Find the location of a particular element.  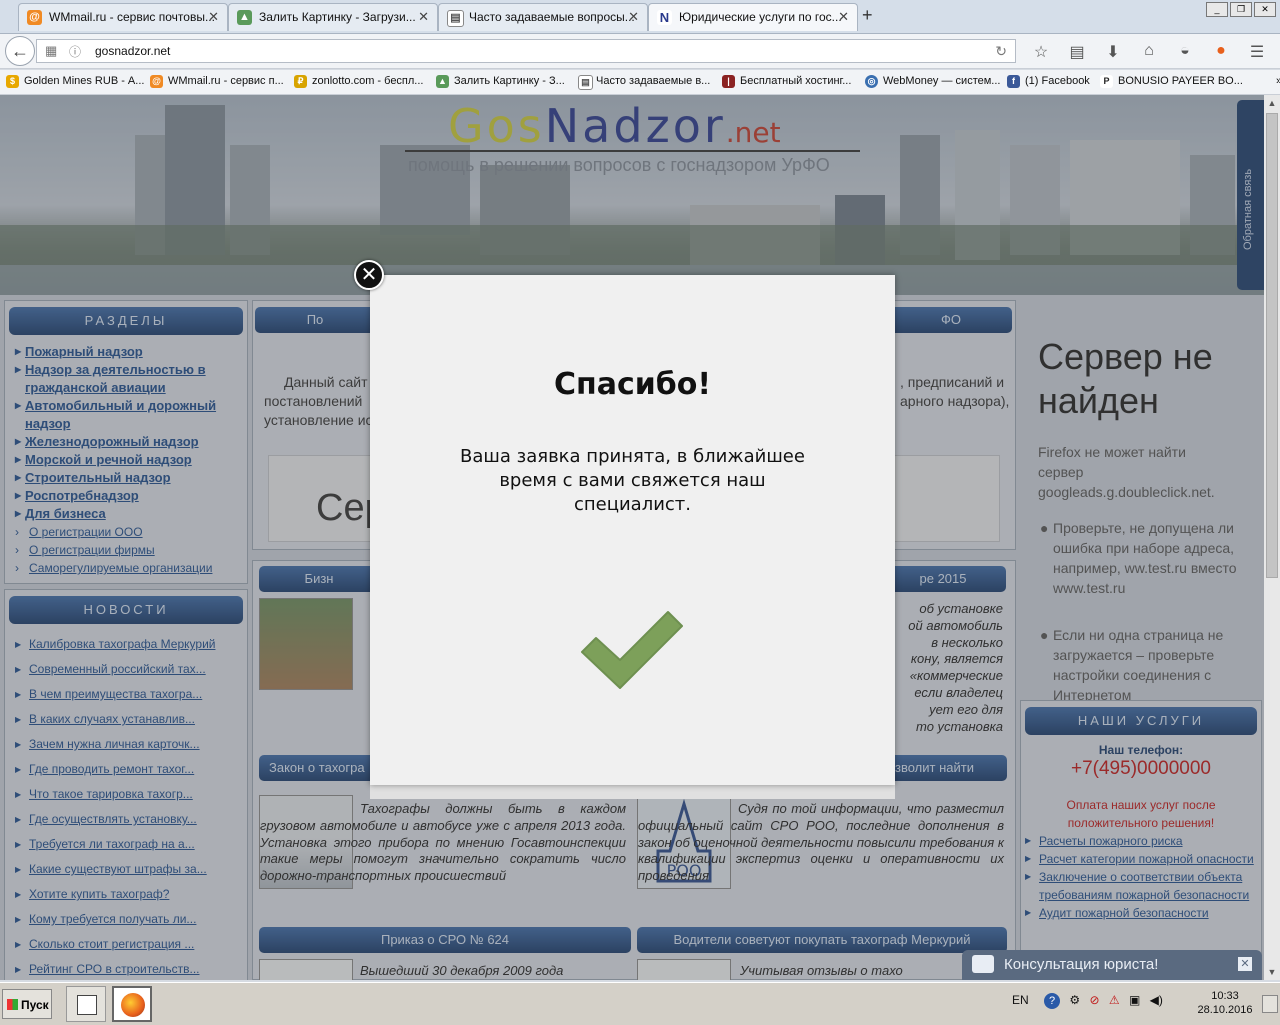

volume-icon: ◀) is located at coordinates (1156, 1000).